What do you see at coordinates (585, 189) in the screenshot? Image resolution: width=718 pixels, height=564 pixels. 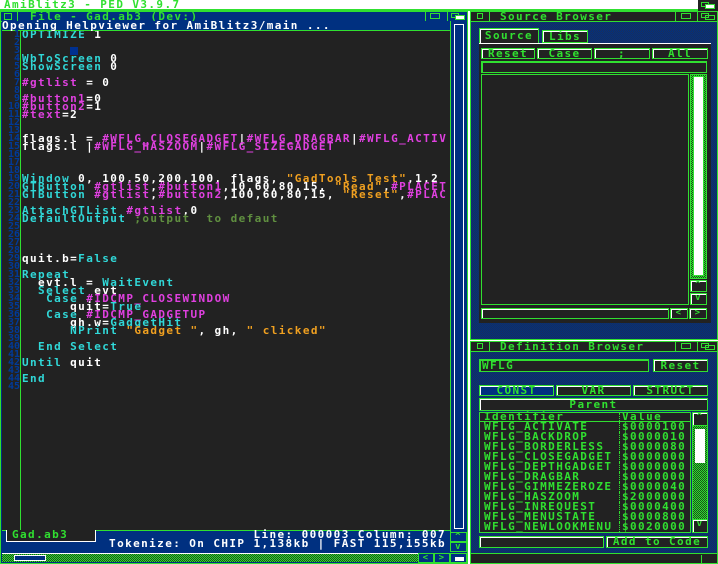 I see `source-list` at bounding box center [585, 189].